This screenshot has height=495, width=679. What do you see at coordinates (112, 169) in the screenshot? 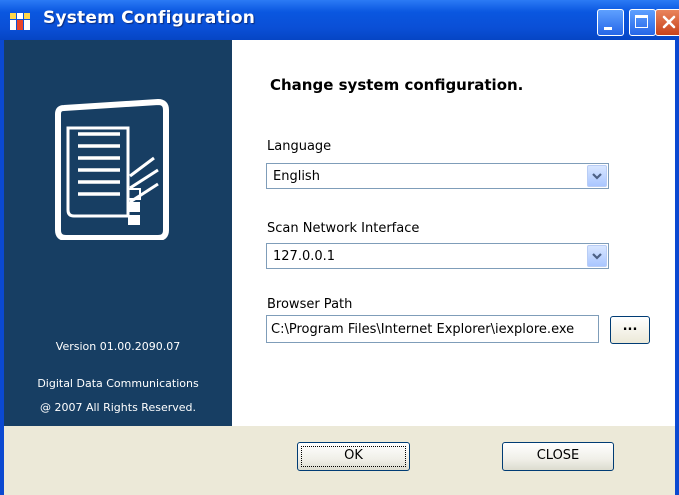
I see `server-storage-icon` at bounding box center [112, 169].